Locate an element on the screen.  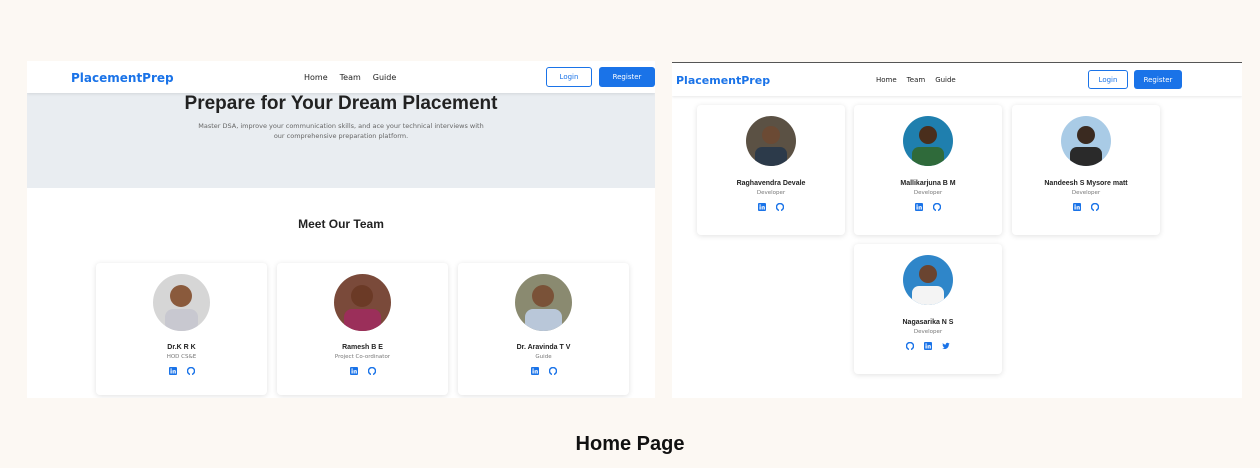
team-card: Nagasarika N S Developer is located at coordinates (928, 309).